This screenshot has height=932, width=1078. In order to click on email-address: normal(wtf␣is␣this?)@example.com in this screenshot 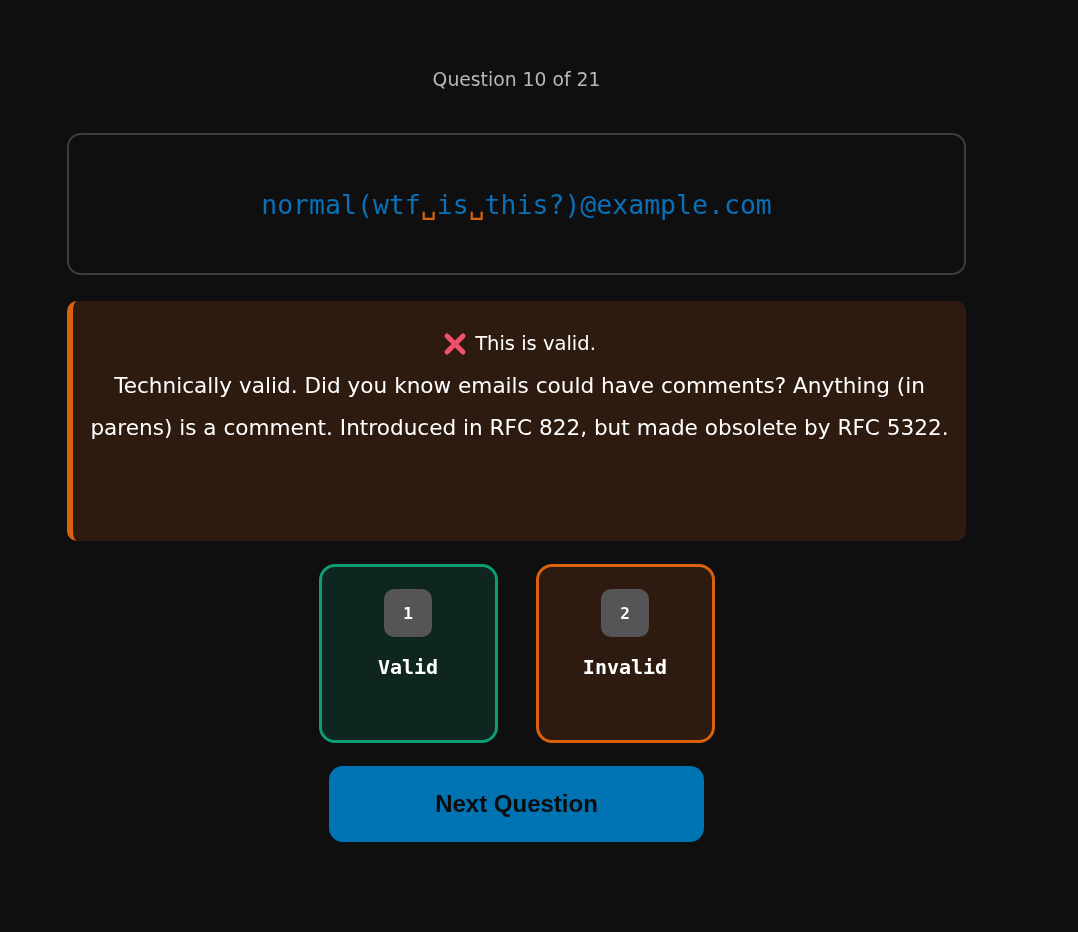, I will do `click(516, 204)`.